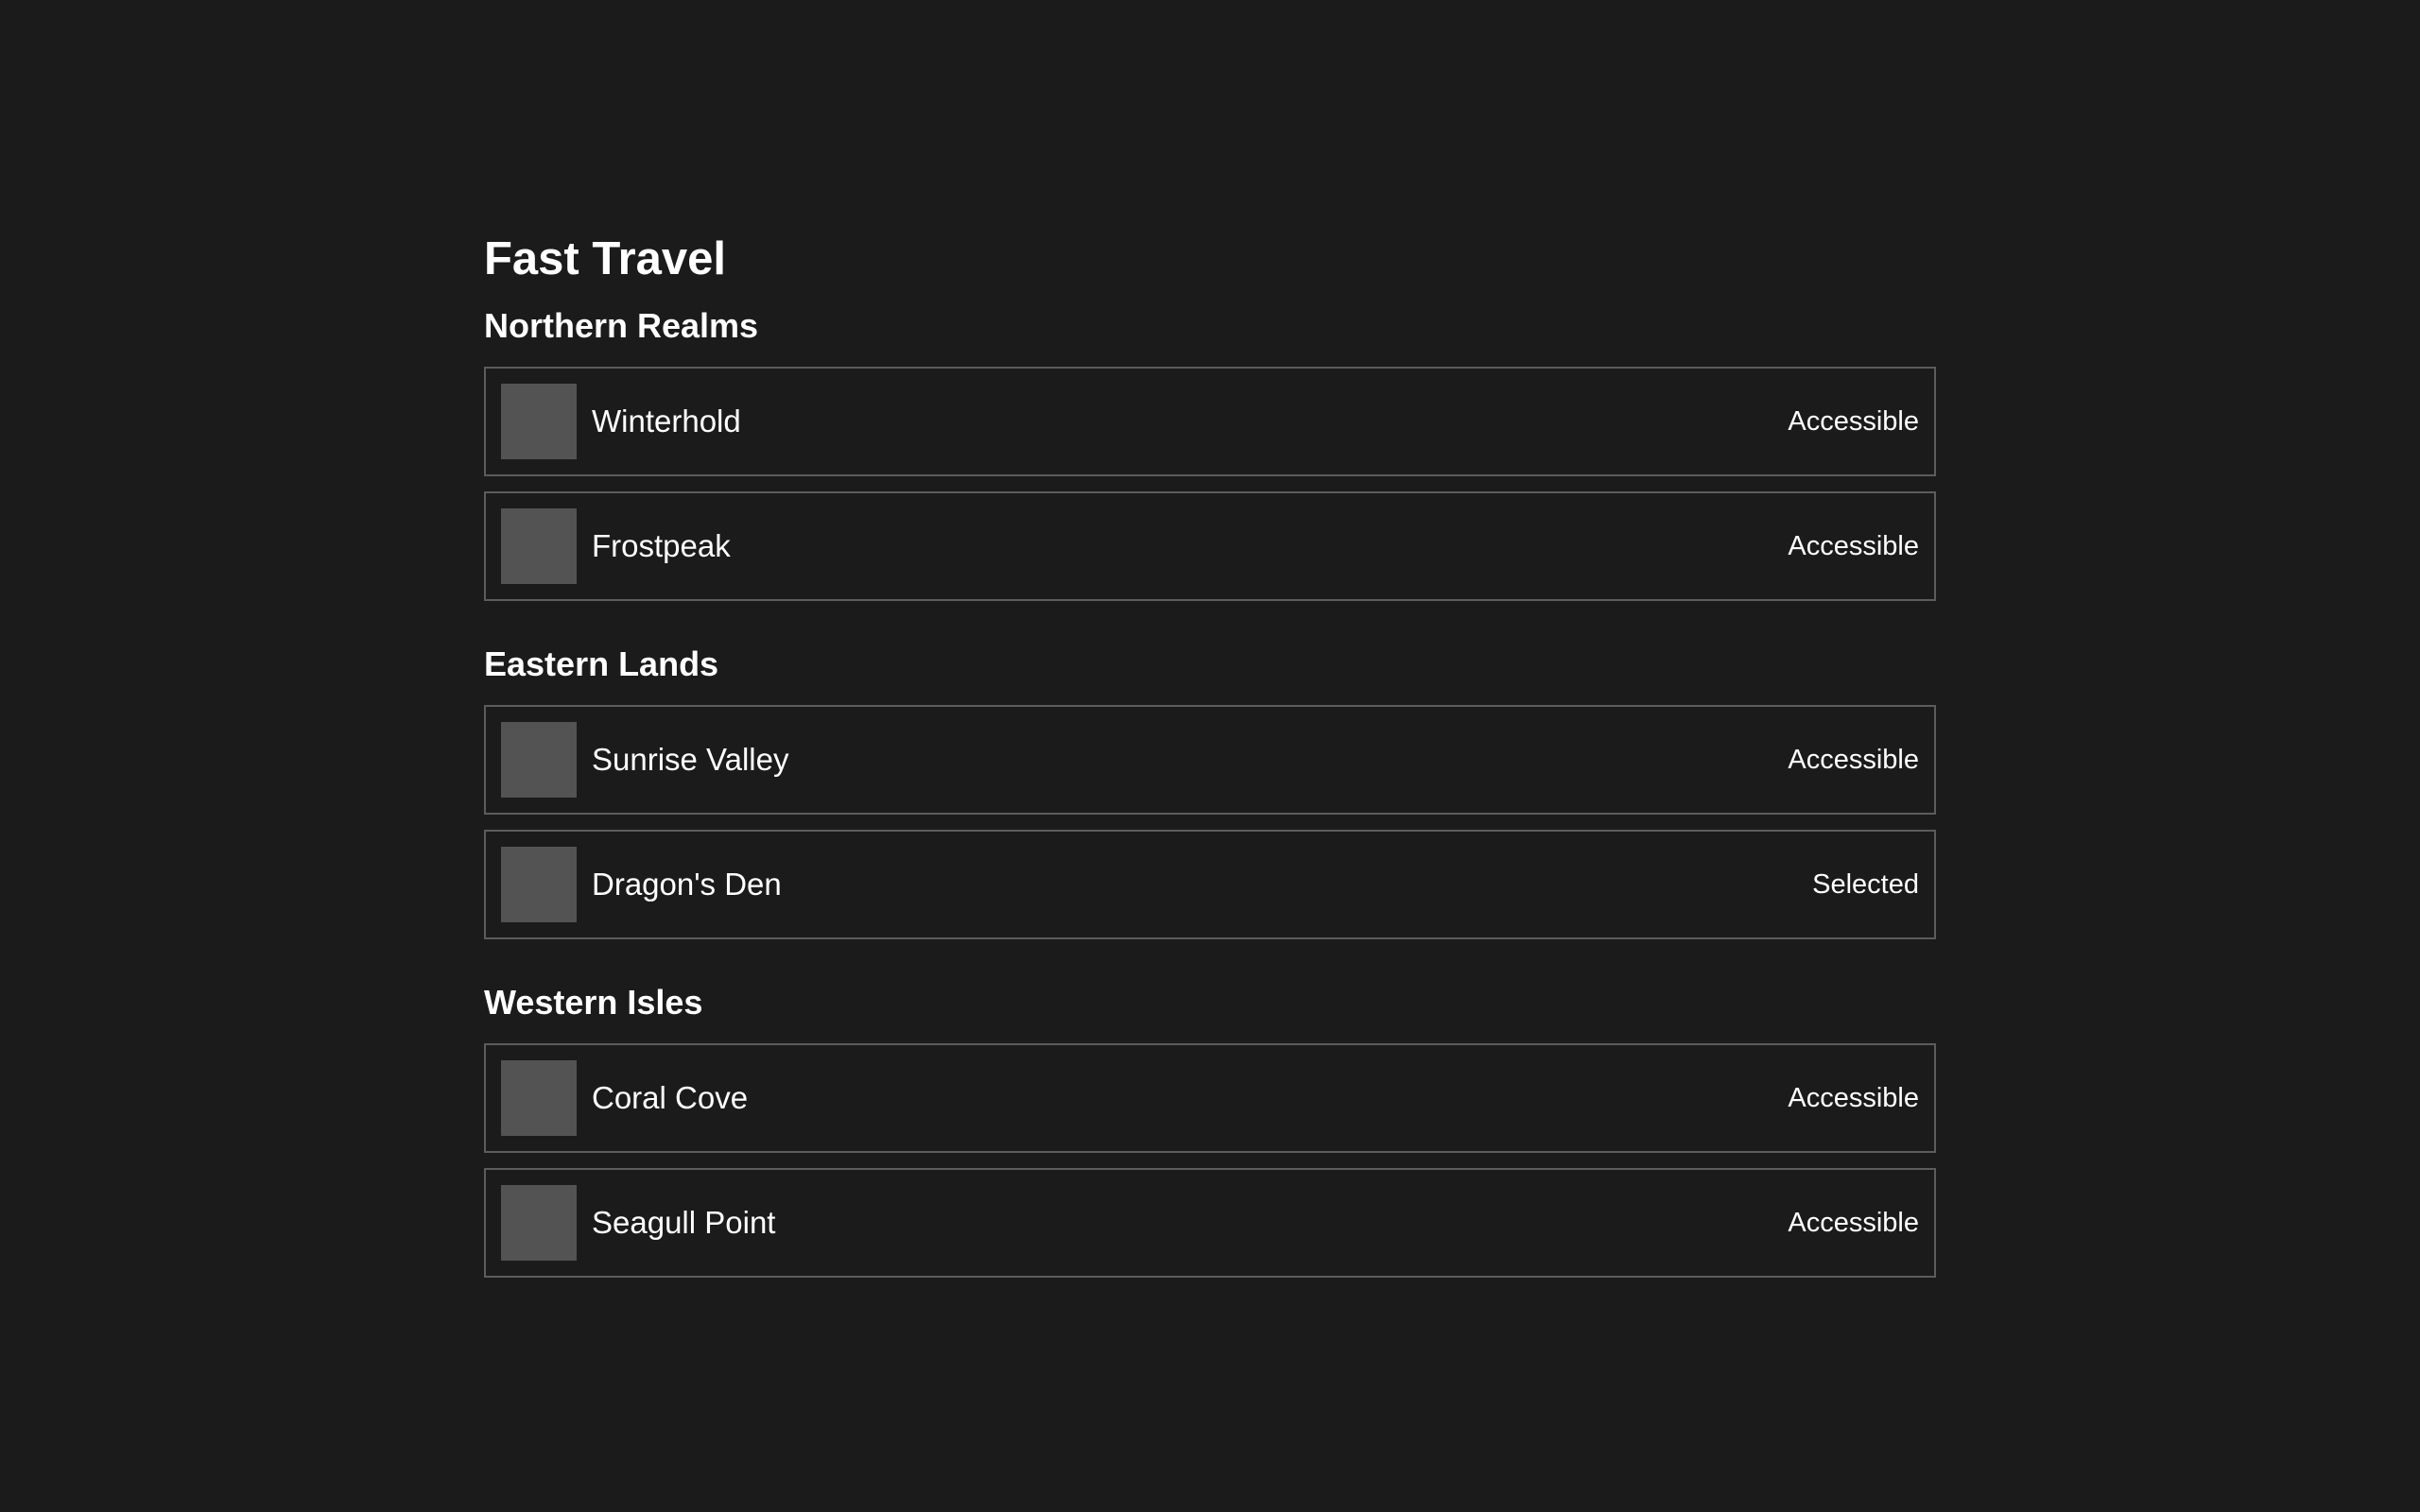 This screenshot has height=1512, width=2420. Describe the element at coordinates (1865, 884) in the screenshot. I see `location-status: Selected` at that location.